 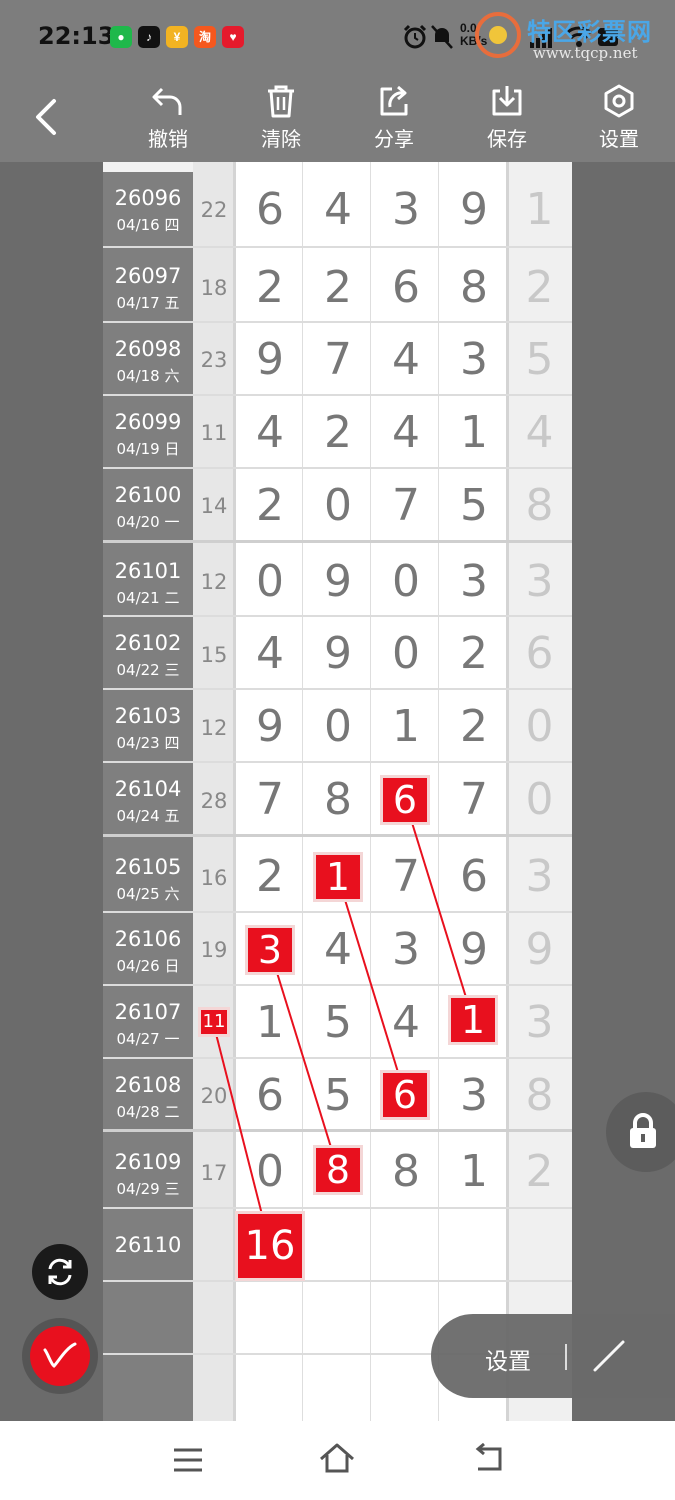 What do you see at coordinates (337, 1095) in the screenshot?
I see `table-row: 26108 04/28 二 20 6 5 3 8` at bounding box center [337, 1095].